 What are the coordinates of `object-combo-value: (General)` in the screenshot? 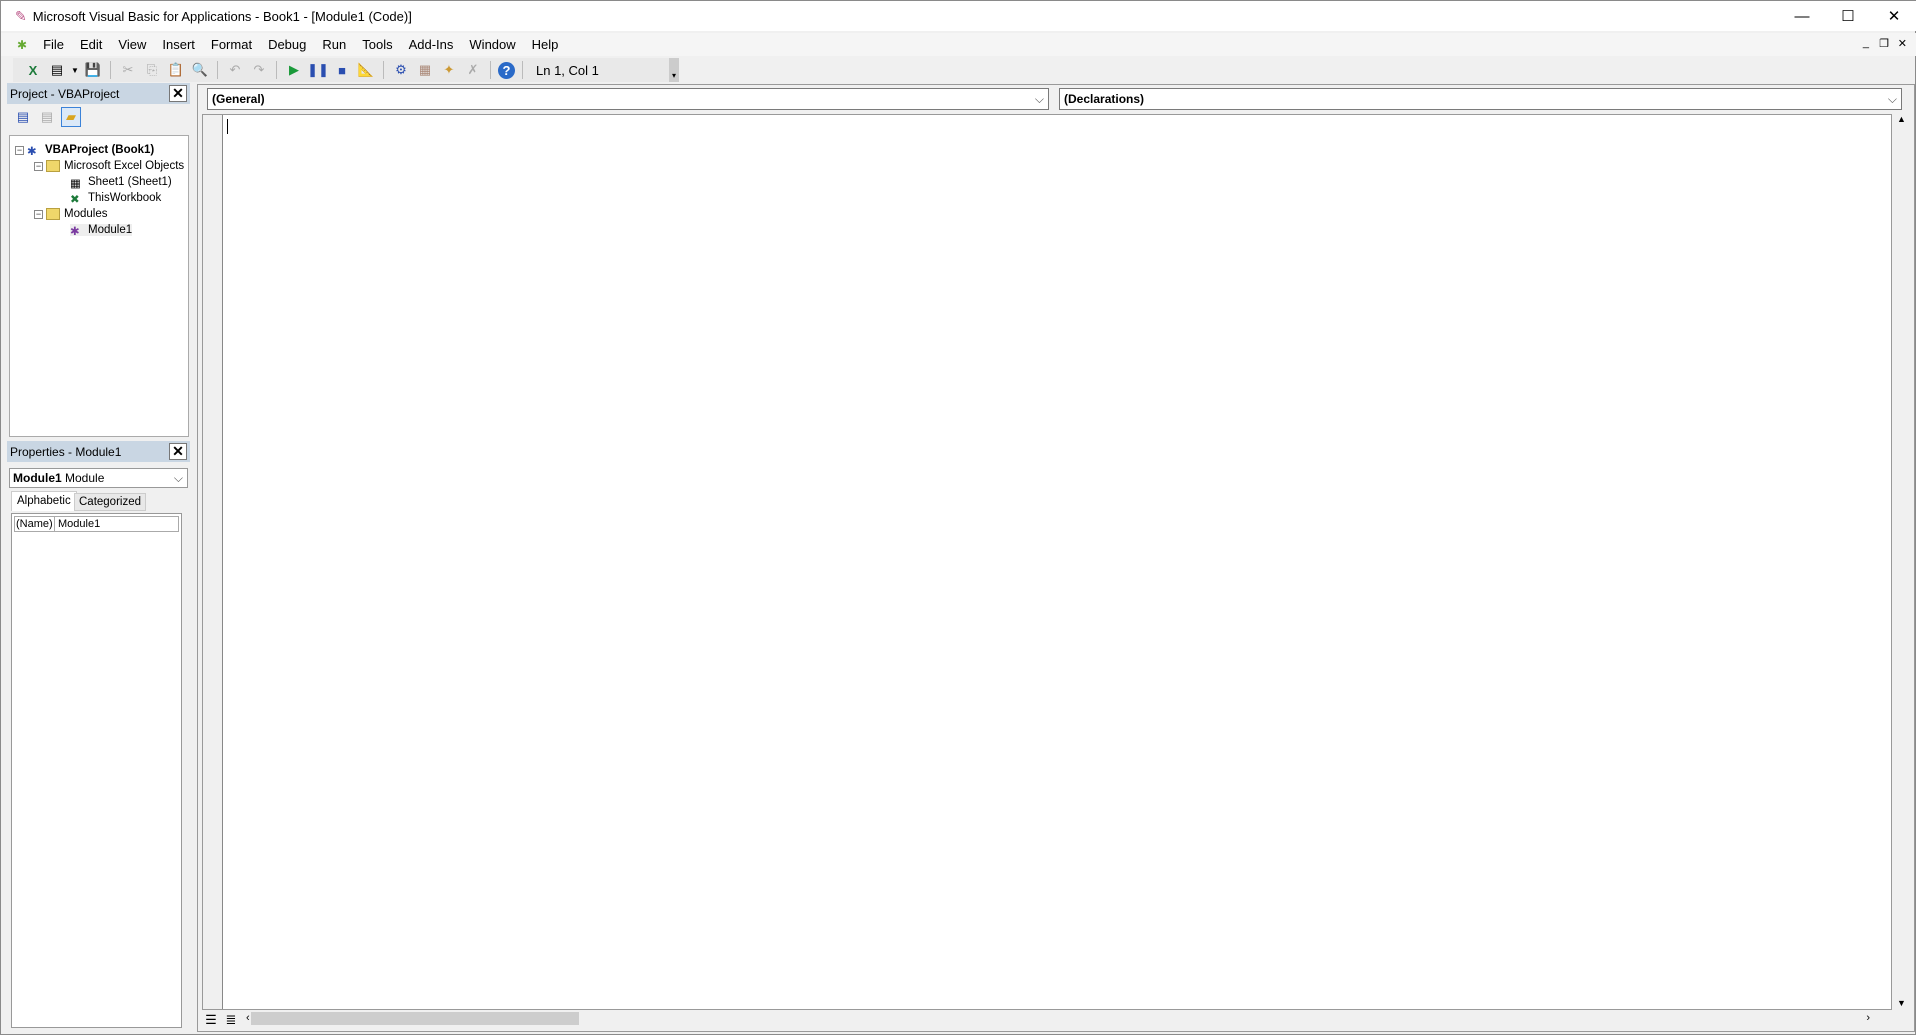 It's located at (238, 99).